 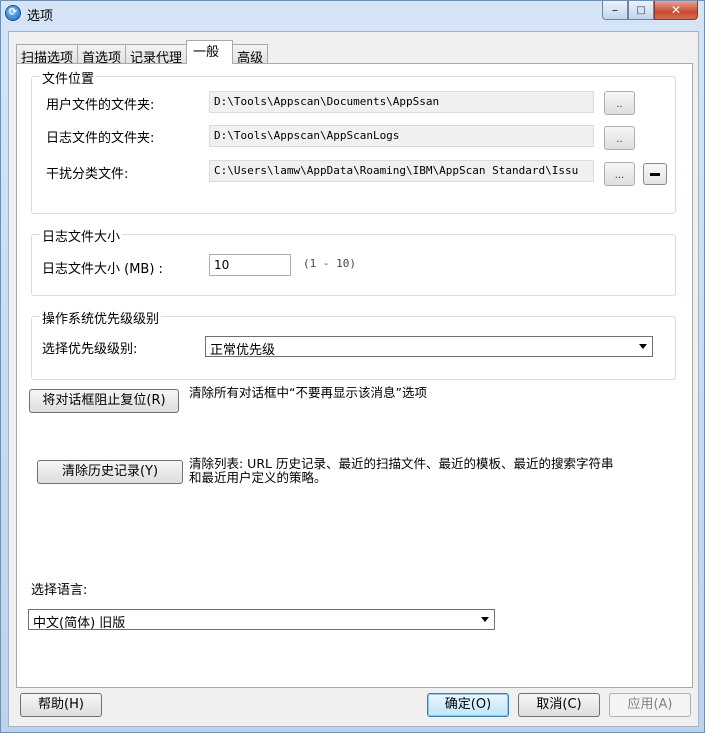 What do you see at coordinates (641, 10) in the screenshot?
I see `maximize-icon: □` at bounding box center [641, 10].